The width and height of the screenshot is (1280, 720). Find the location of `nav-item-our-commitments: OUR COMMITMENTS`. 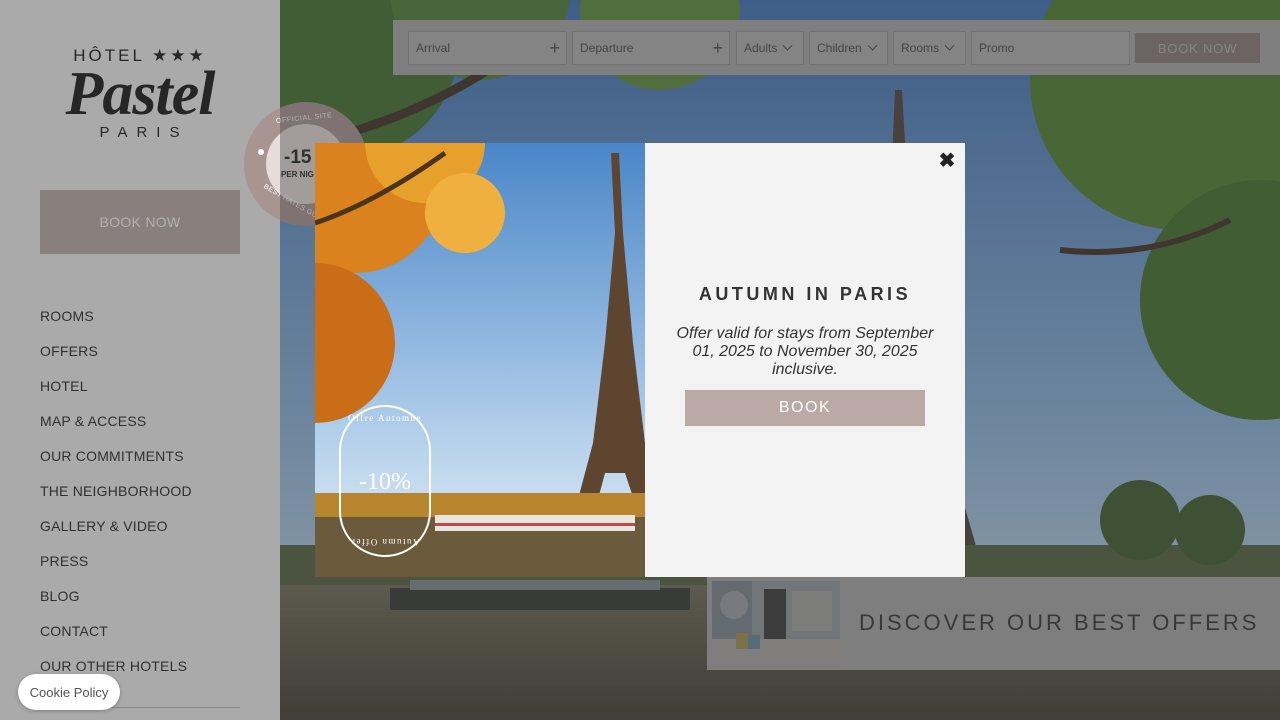

nav-item-our-commitments: OUR COMMITMENTS is located at coordinates (140, 463).